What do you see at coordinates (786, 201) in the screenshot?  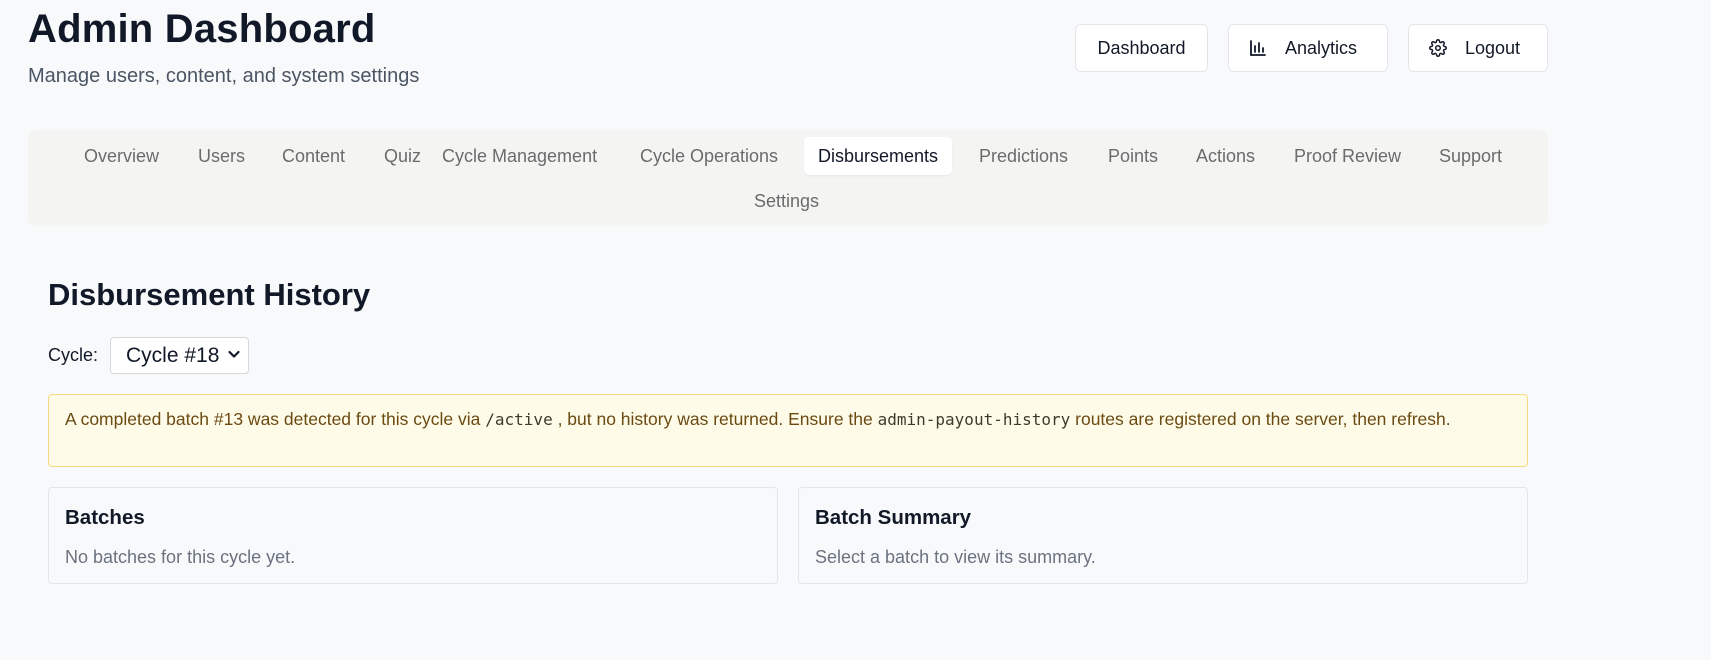 I see `tab-settings: Settings` at bounding box center [786, 201].